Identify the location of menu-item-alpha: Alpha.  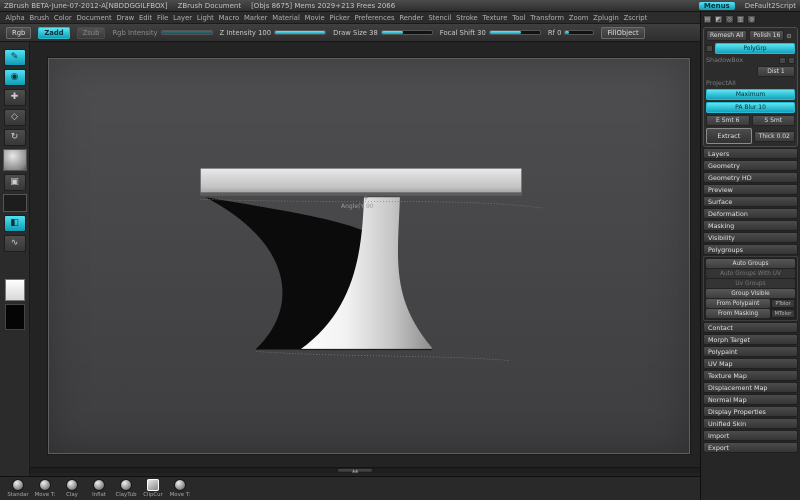
(15, 18).